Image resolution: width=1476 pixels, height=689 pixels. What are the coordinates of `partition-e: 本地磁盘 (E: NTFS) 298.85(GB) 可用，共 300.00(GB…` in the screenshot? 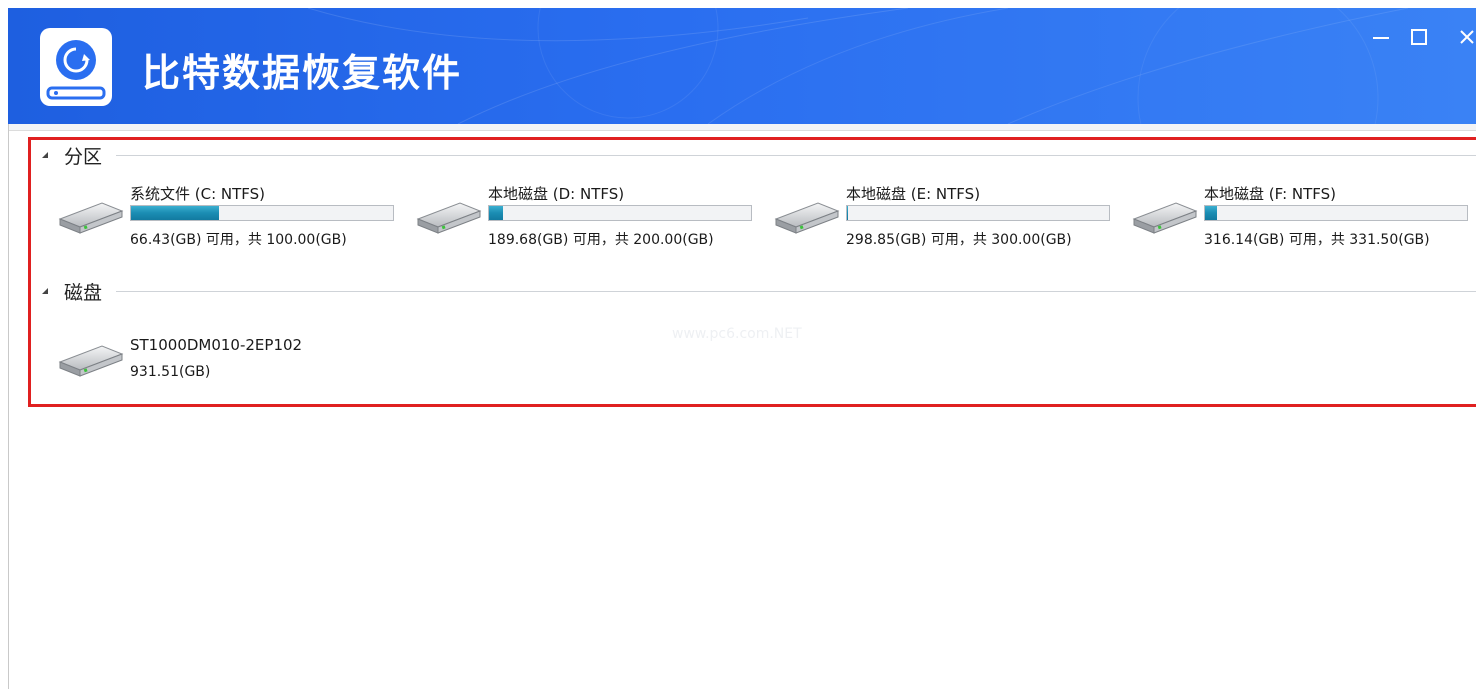 It's located at (947, 218).